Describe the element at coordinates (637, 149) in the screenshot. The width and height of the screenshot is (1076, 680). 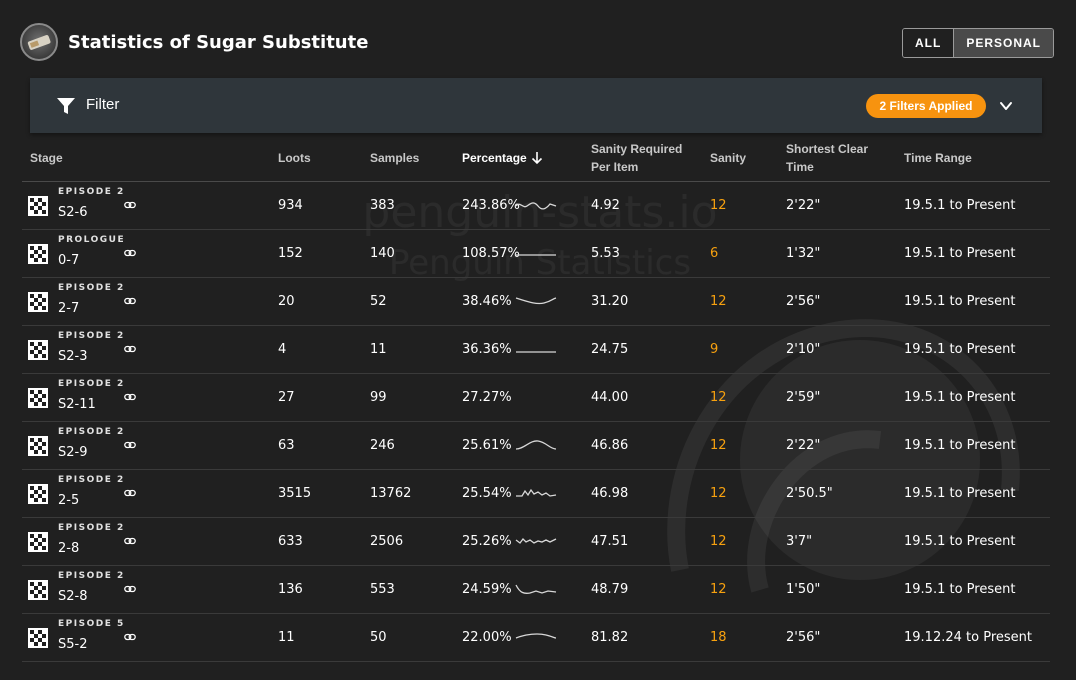
I see `column-header-sanity-per-item-line1: Sanity Required` at that location.